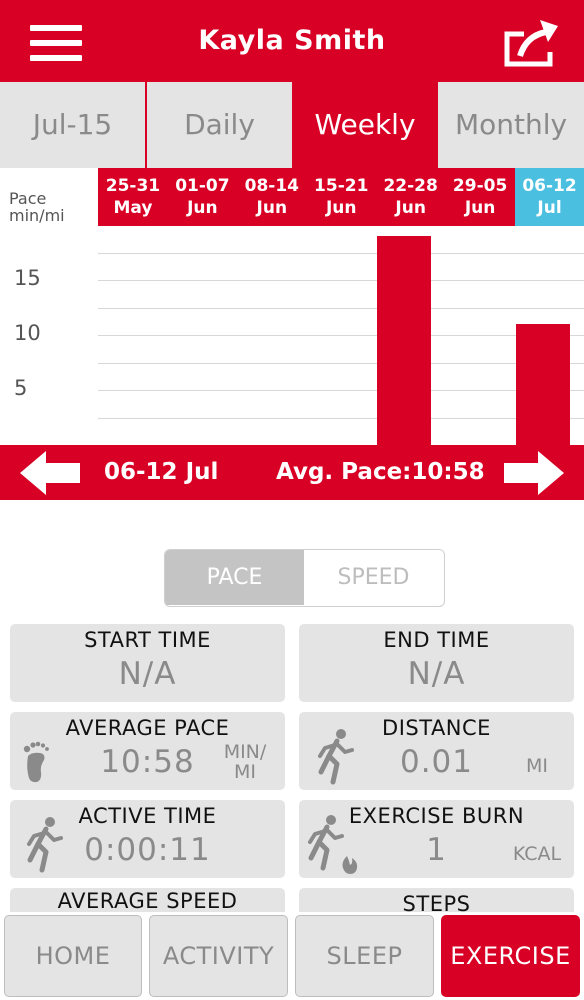  I want to click on distance-title: DISTANCE, so click(436, 728).